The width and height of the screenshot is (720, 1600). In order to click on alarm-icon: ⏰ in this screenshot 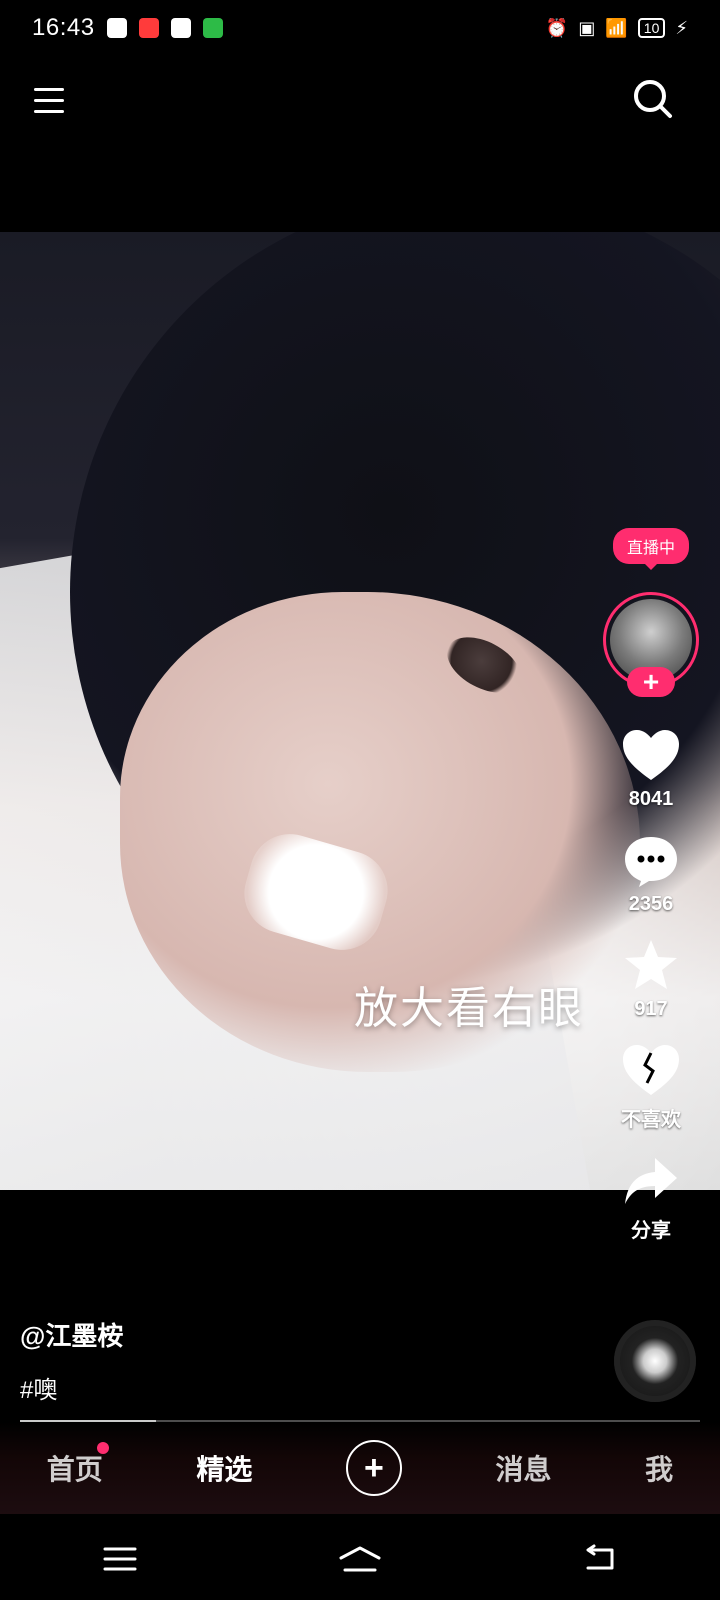, I will do `click(557, 27)`.